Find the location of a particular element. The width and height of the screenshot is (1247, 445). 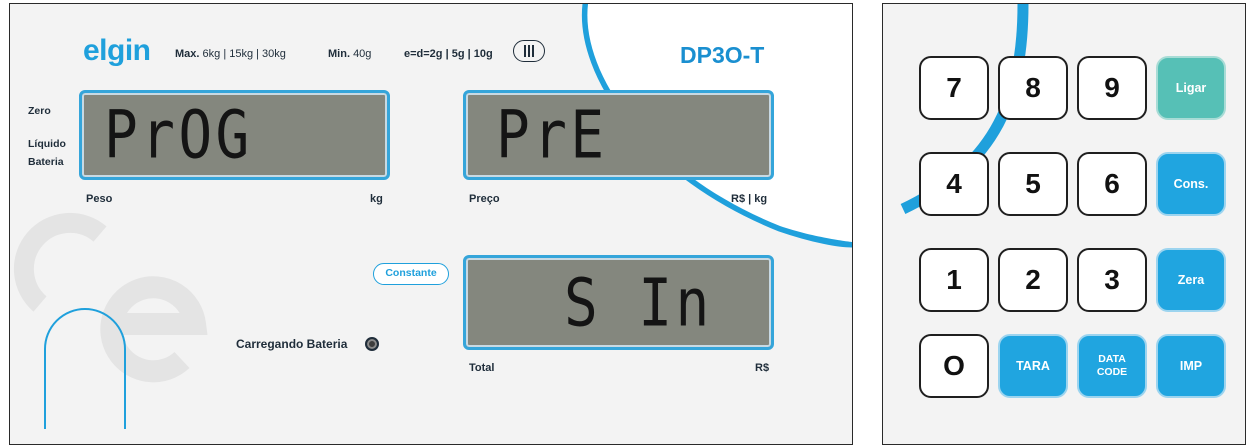

battery-indicator-label: Bateria is located at coordinates (46, 162).